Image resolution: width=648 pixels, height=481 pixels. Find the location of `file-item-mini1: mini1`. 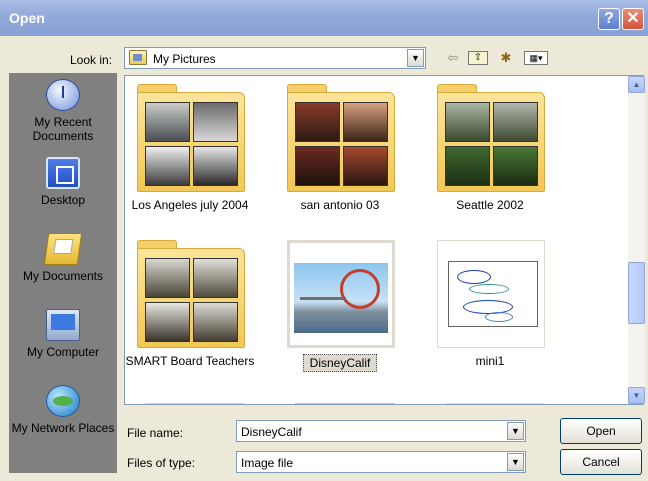

file-item-mini1: mini1 is located at coordinates (490, 306).